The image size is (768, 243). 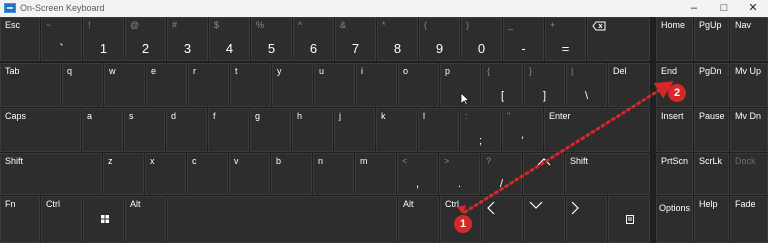 I want to click on title-bar: On-Screen Keyboard – □ ✕, so click(x=384, y=8).